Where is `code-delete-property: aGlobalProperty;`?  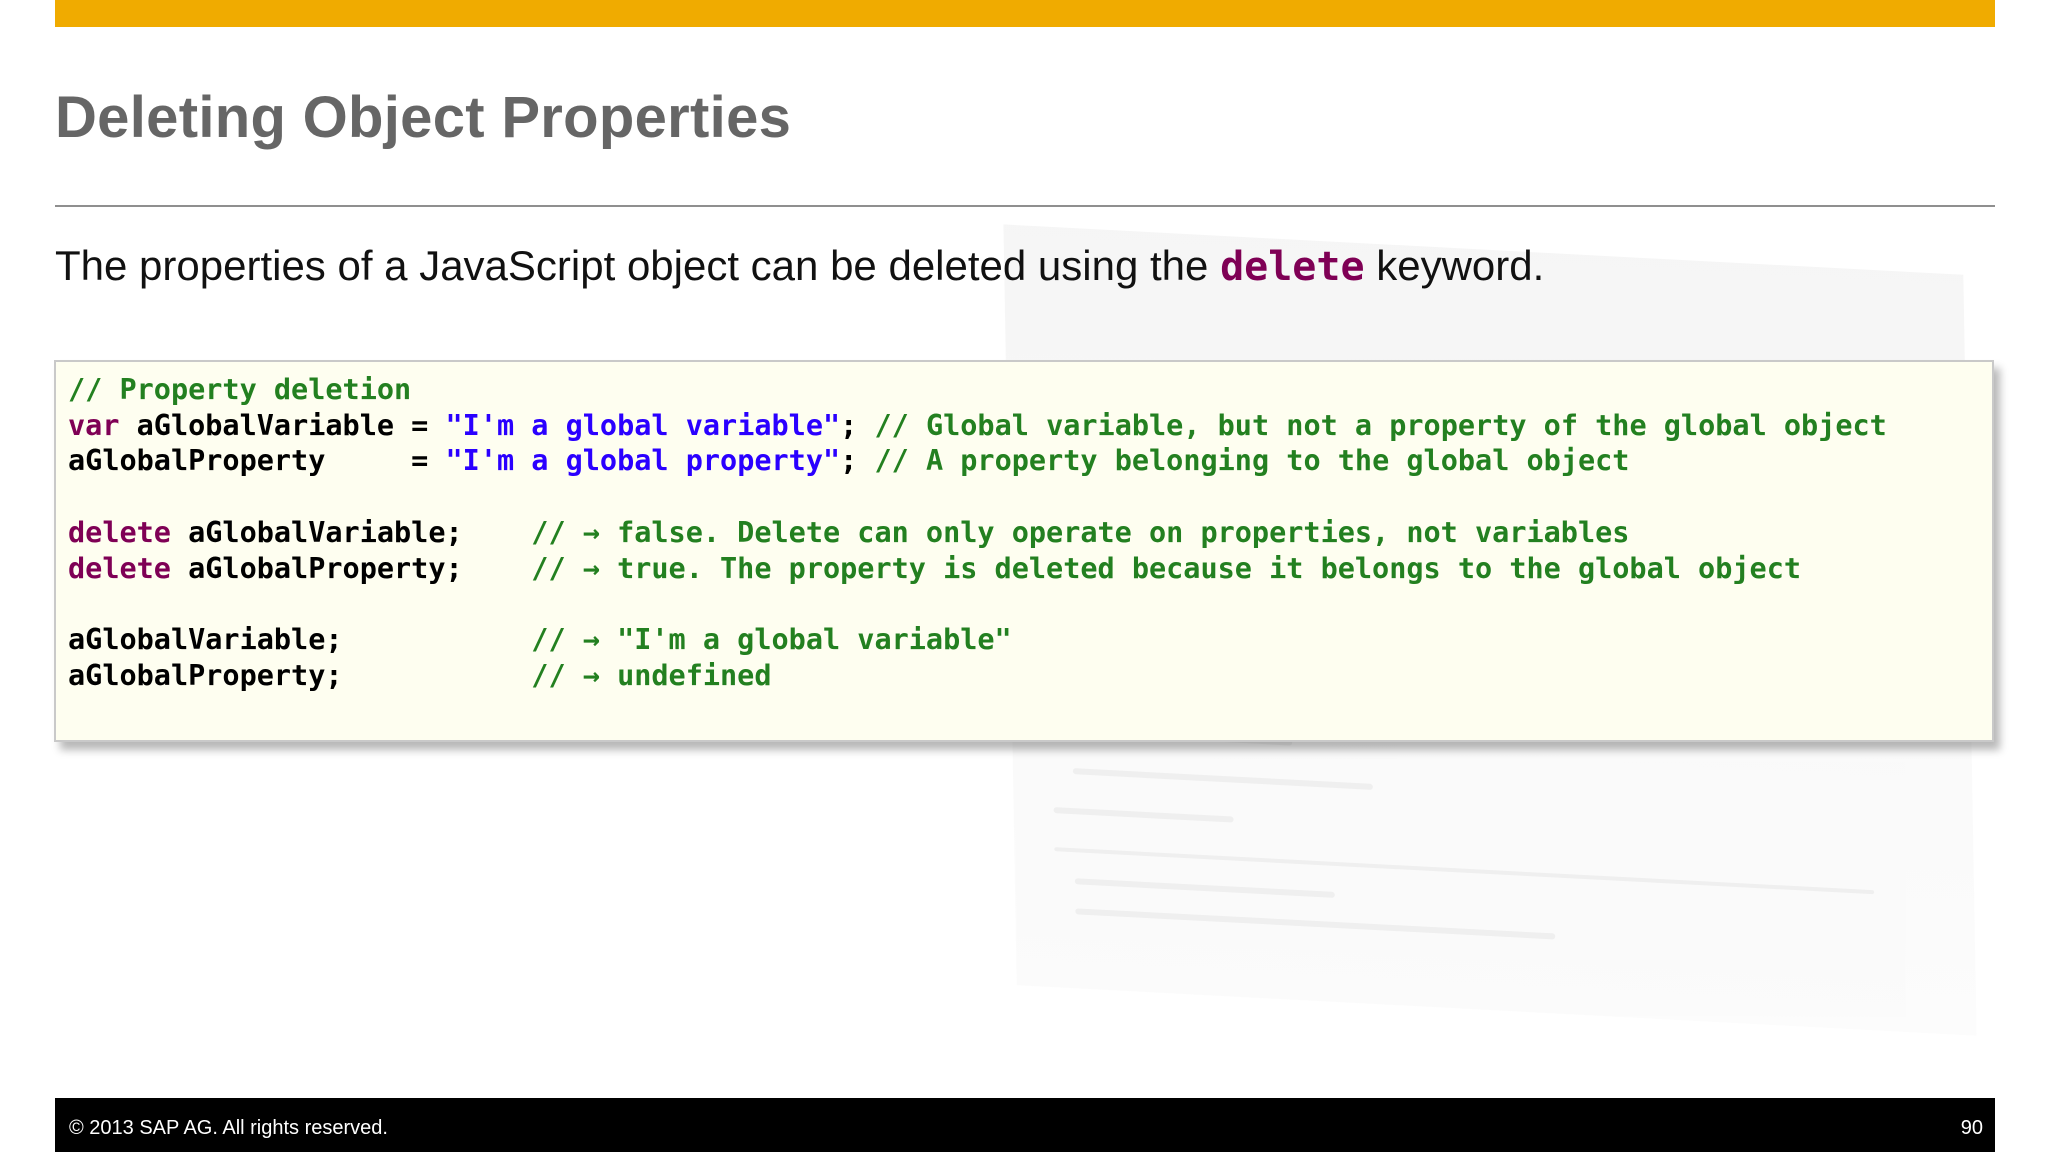
code-delete-property: aGlobalProperty; is located at coordinates (351, 568).